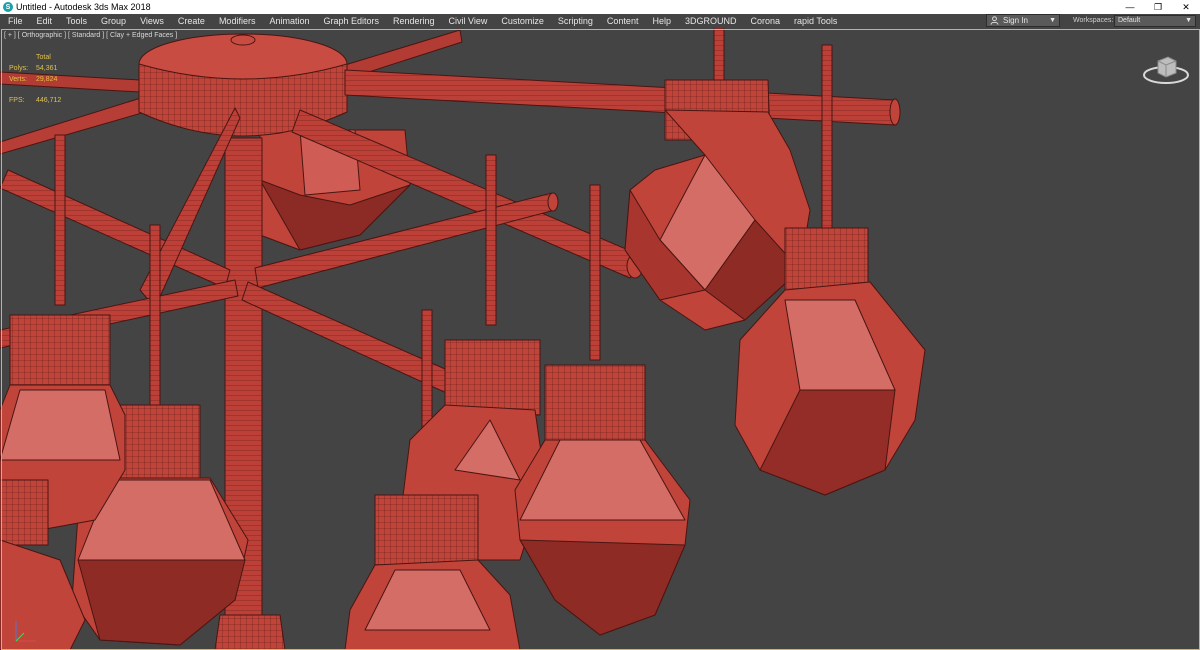 The height and width of the screenshot is (650, 1200). I want to click on menu-corona: Corona, so click(765, 21).